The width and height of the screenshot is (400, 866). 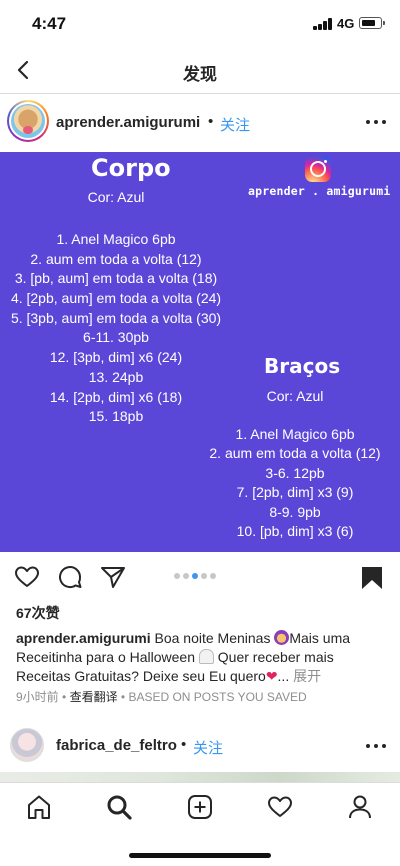 What do you see at coordinates (49, 23) in the screenshot?
I see `status-time: 4:47` at bounding box center [49, 23].